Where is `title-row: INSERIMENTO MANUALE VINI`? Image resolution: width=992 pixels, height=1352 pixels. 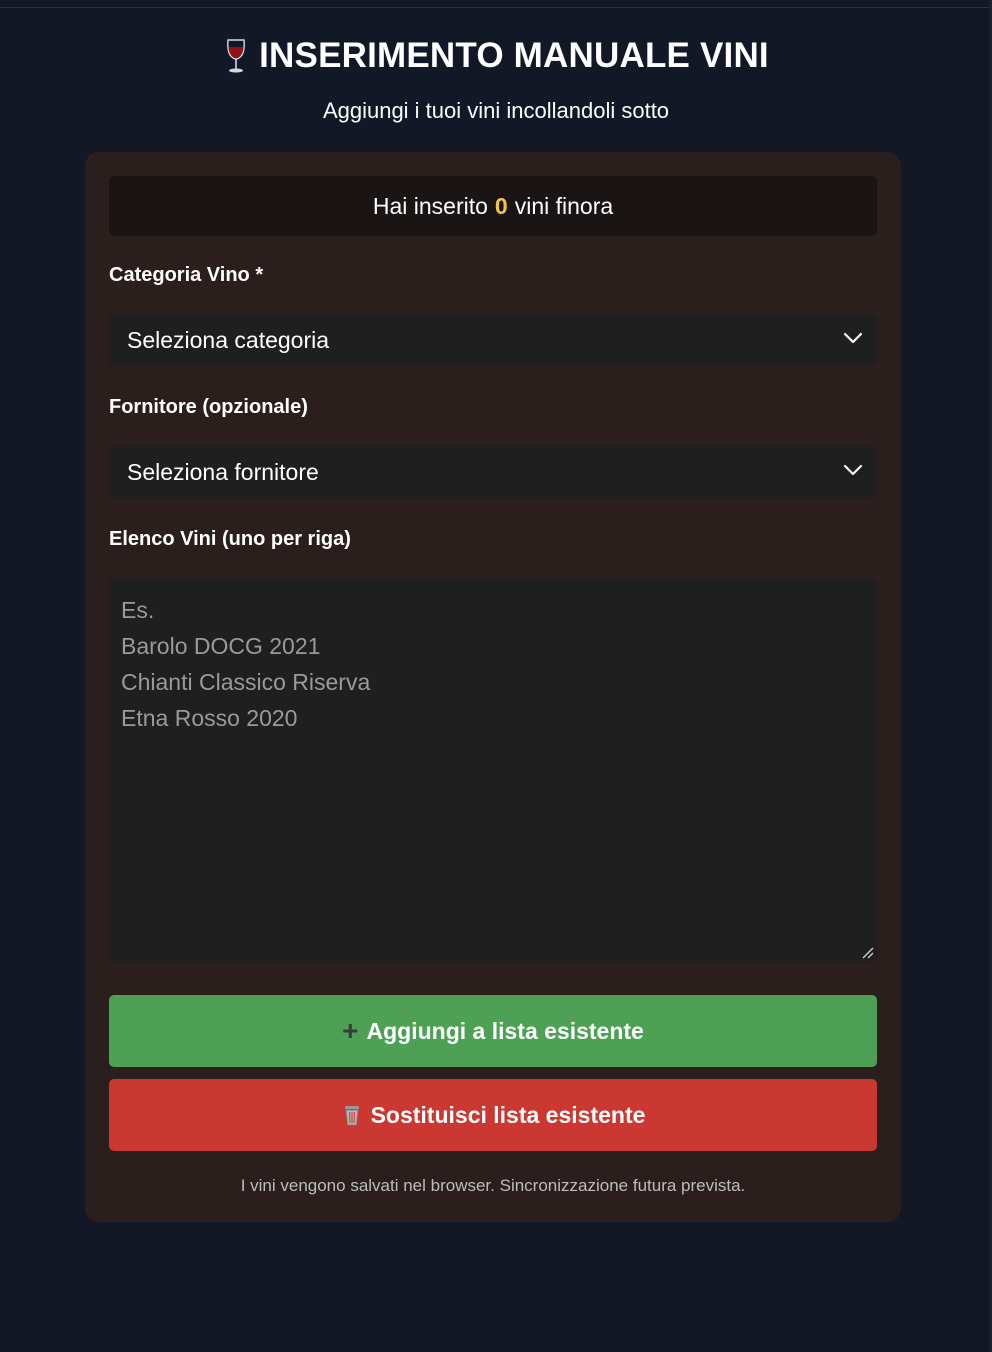 title-row: INSERIMENTO MANUALE VINI is located at coordinates (496, 56).